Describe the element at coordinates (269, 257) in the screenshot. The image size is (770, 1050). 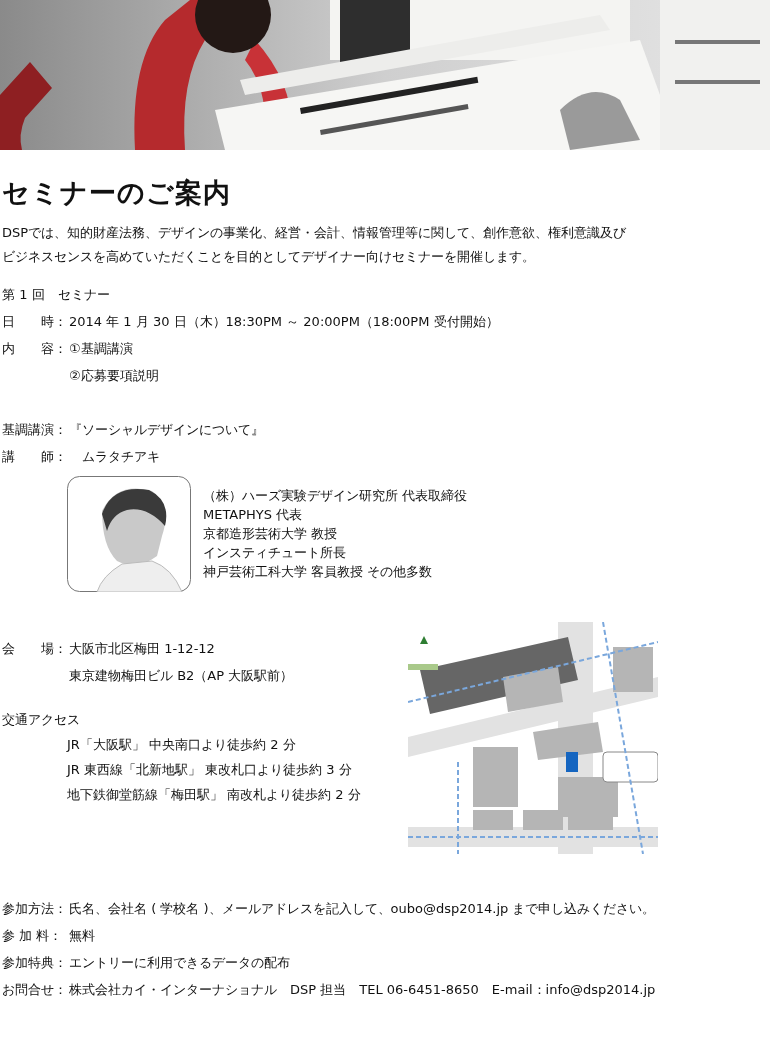
I see `intro-text: ビジネスセンスを高めていただくことを目的としてデザイナー向けセミナーを開催します。` at that location.